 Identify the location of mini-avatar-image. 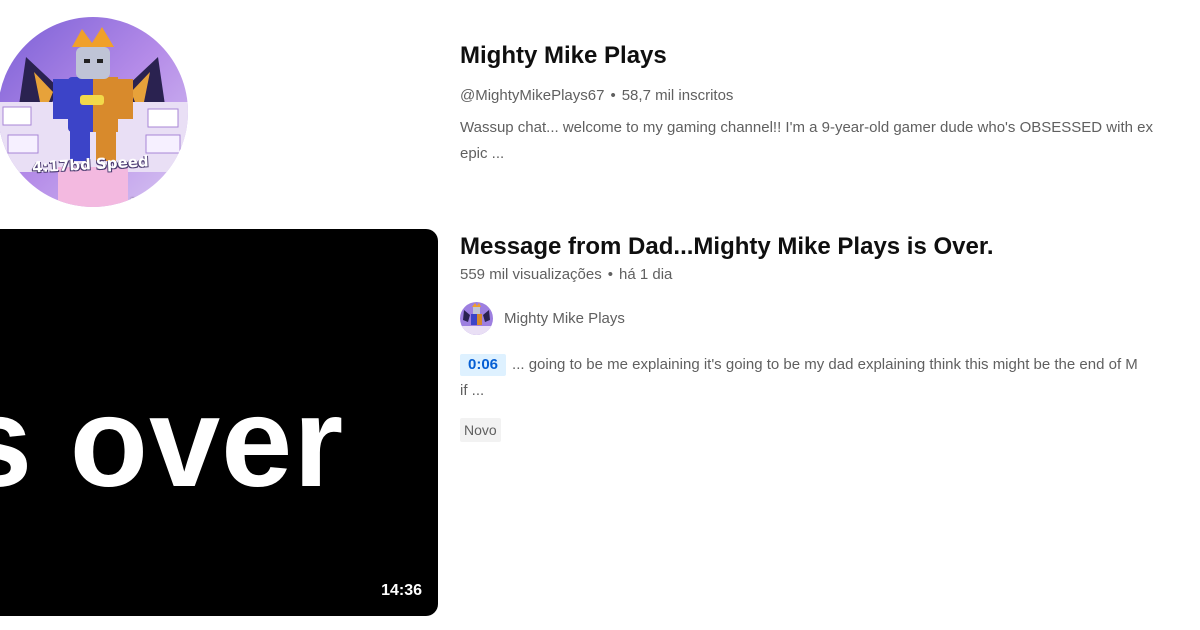
(476, 318).